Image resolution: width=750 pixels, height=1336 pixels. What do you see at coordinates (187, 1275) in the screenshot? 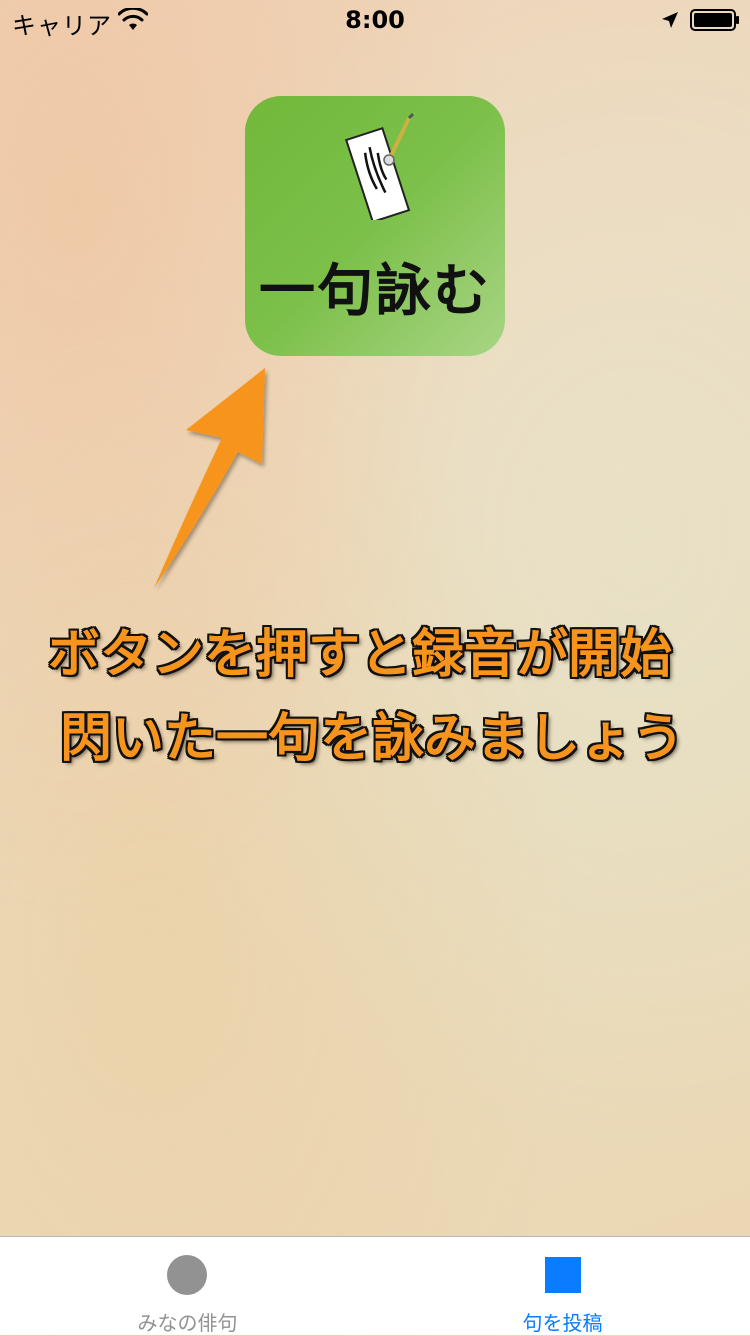
I see `circle-icon` at bounding box center [187, 1275].